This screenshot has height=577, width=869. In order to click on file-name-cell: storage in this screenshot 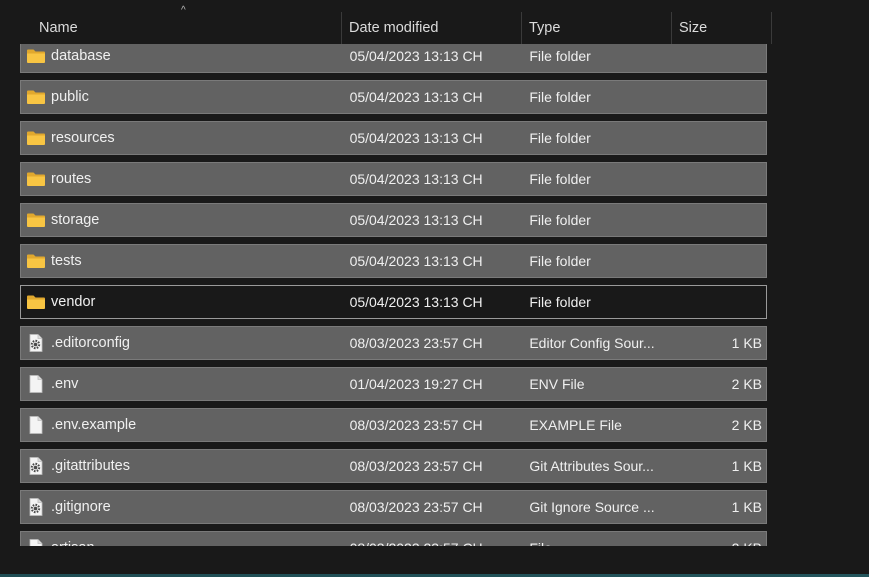, I will do `click(182, 220)`.